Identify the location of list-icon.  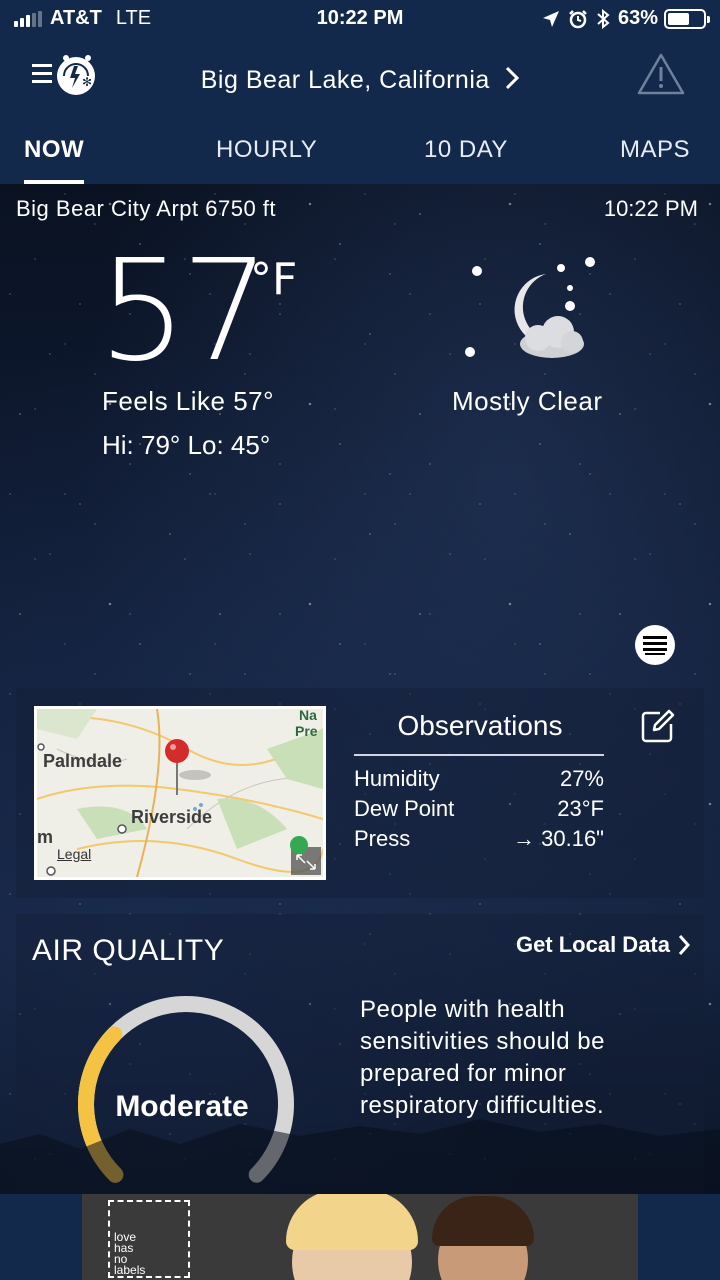
(655, 645).